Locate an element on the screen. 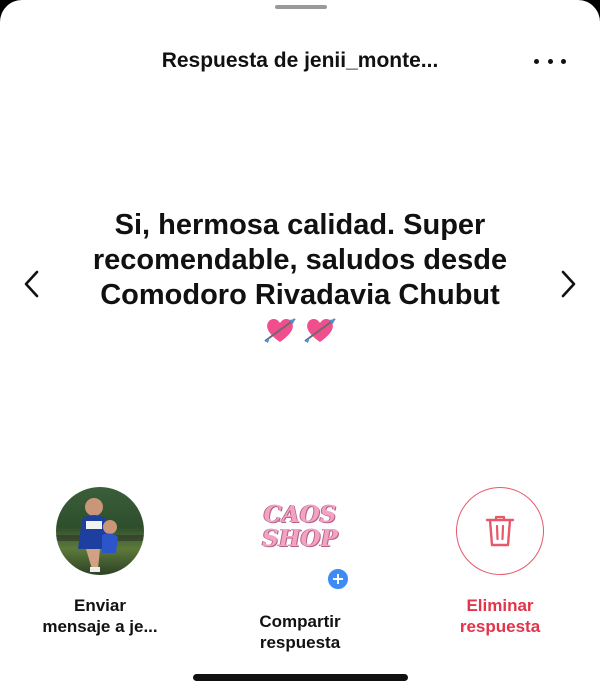  chevron-left-icon is located at coordinates (31, 284).